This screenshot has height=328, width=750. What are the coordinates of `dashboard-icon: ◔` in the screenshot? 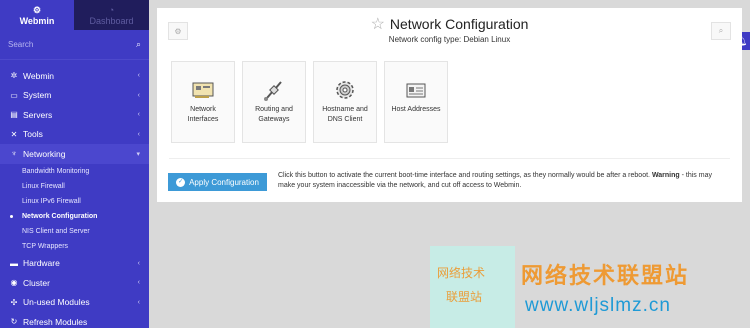 It's located at (111, 9).